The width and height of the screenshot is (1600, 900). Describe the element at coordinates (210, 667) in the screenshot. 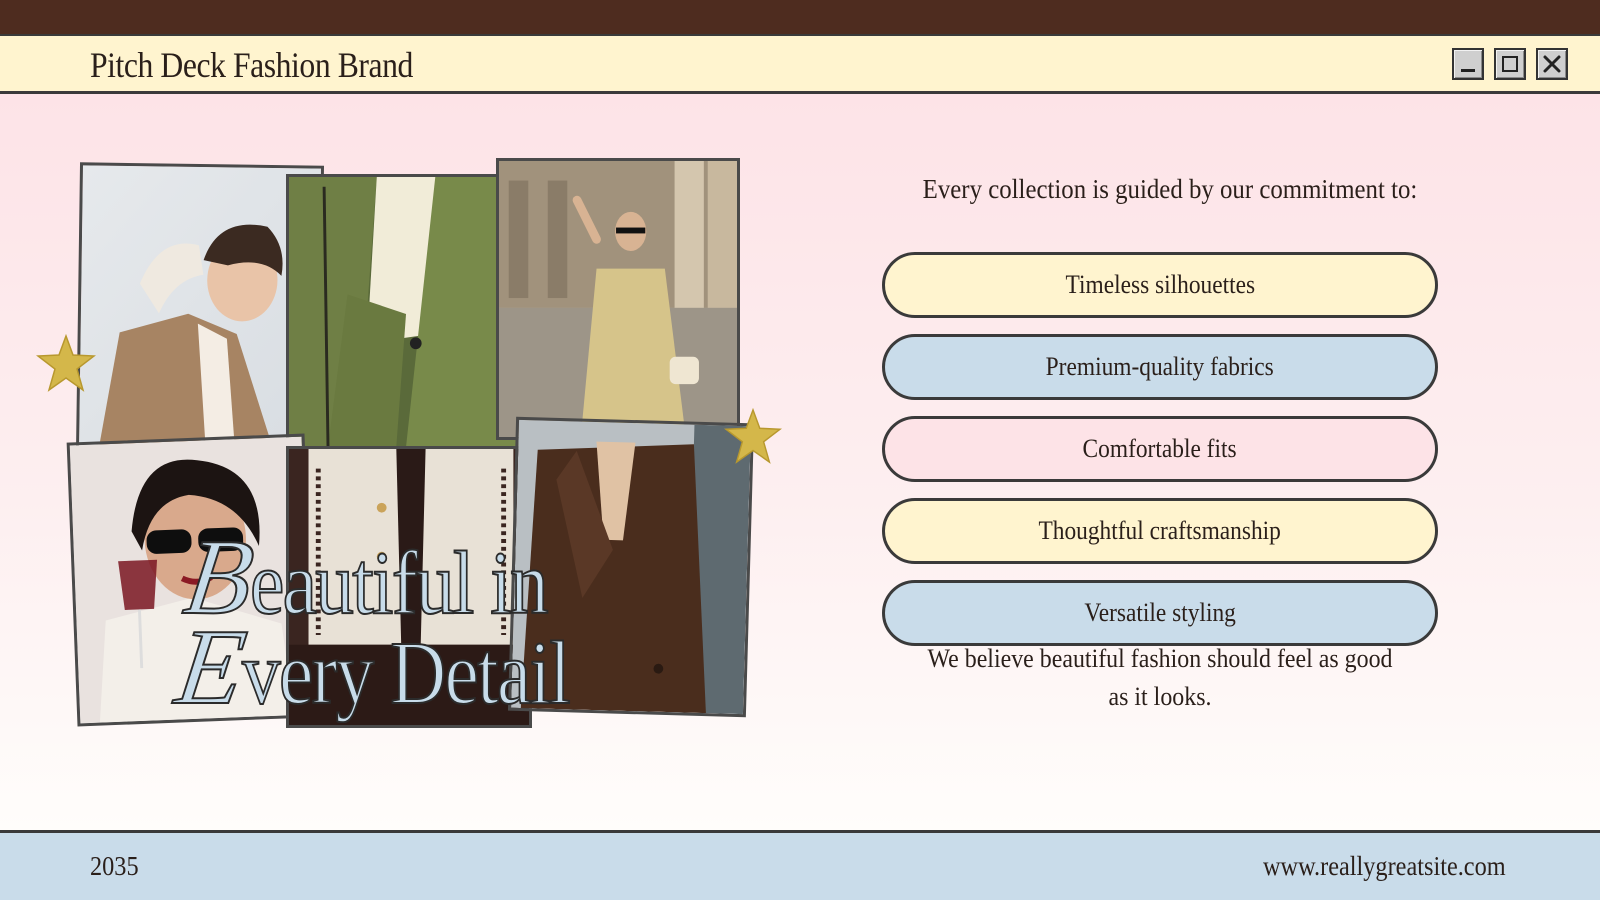

I see `headline-initial-e: E` at that location.